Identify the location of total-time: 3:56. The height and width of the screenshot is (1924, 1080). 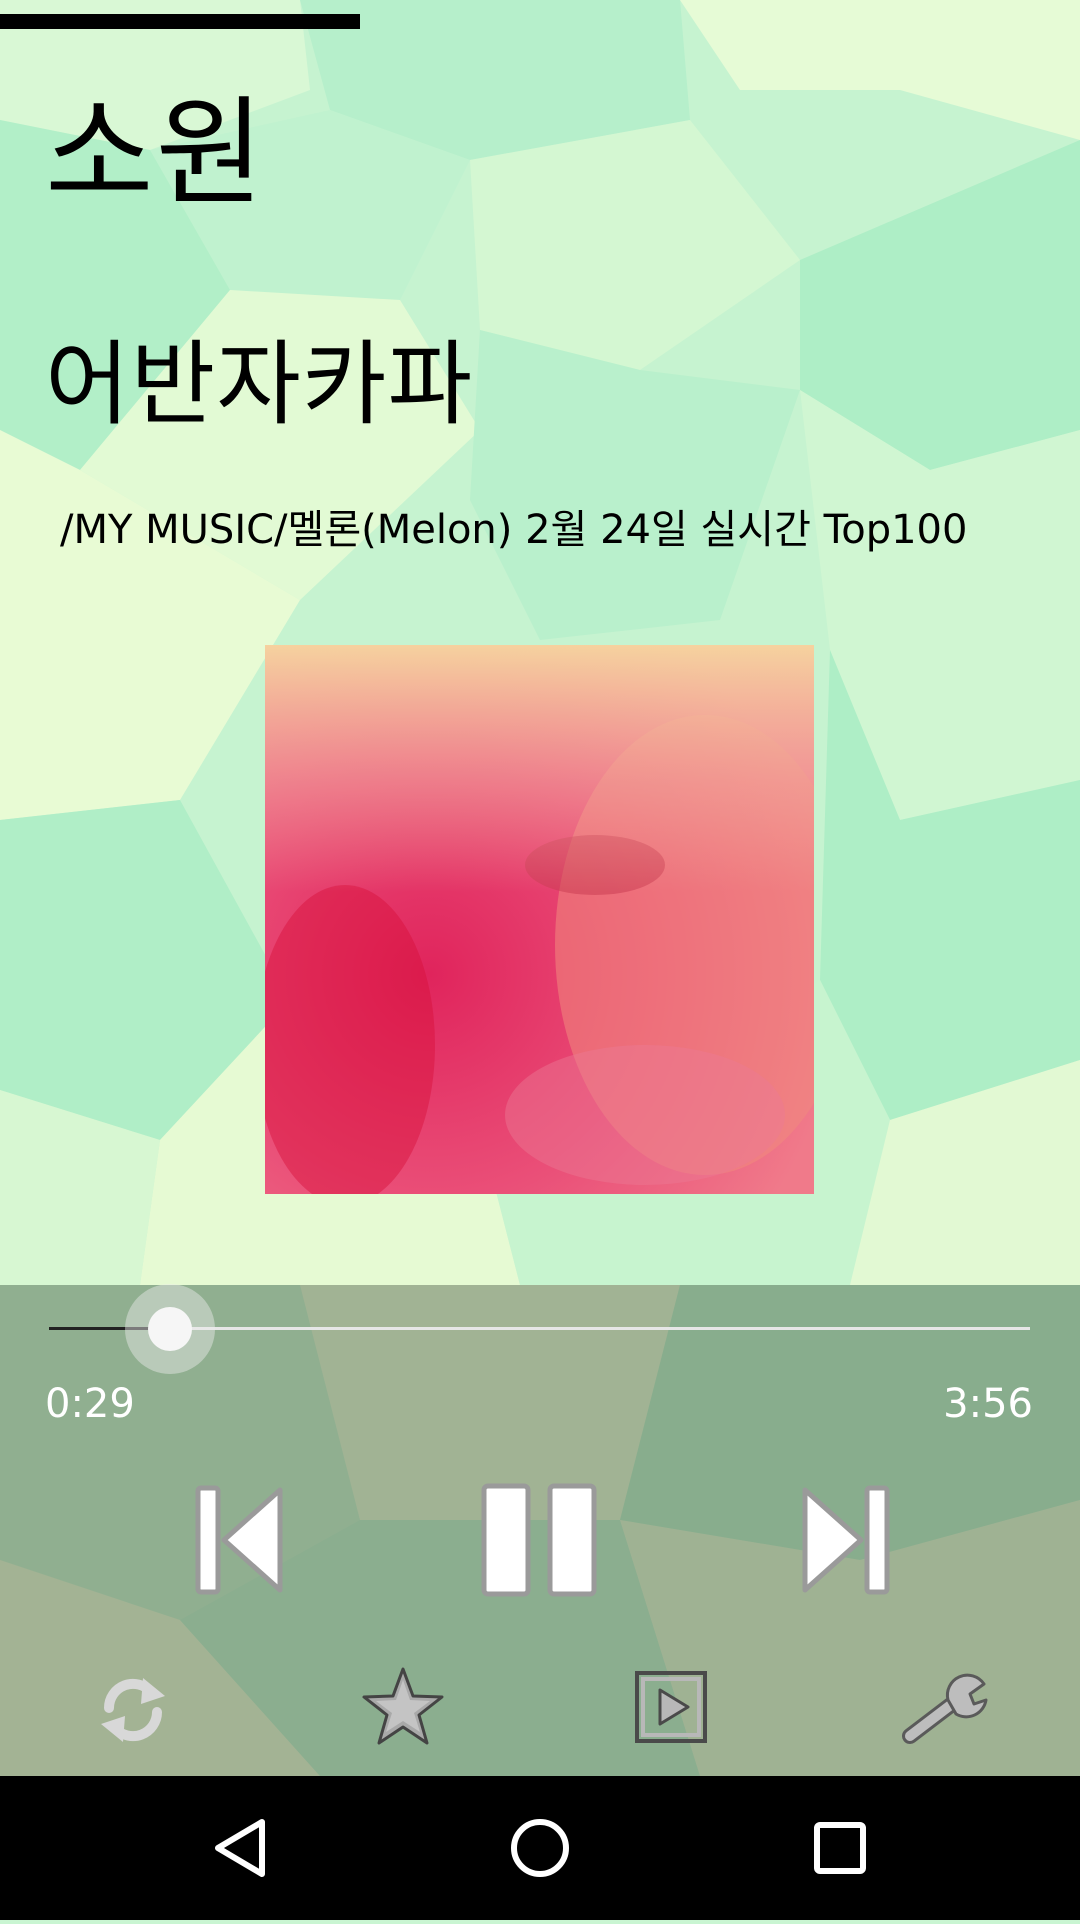
(988, 1404).